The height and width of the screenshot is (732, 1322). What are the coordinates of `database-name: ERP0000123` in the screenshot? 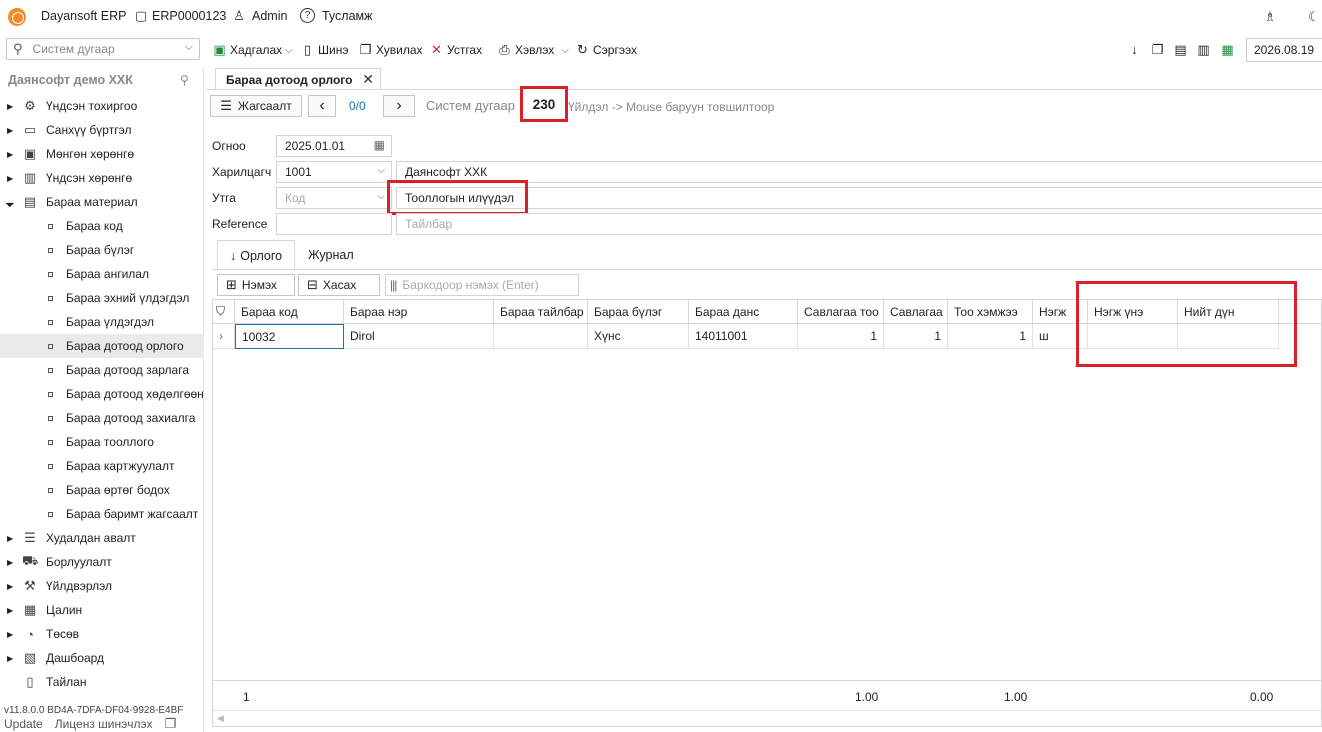 It's located at (189, 16).